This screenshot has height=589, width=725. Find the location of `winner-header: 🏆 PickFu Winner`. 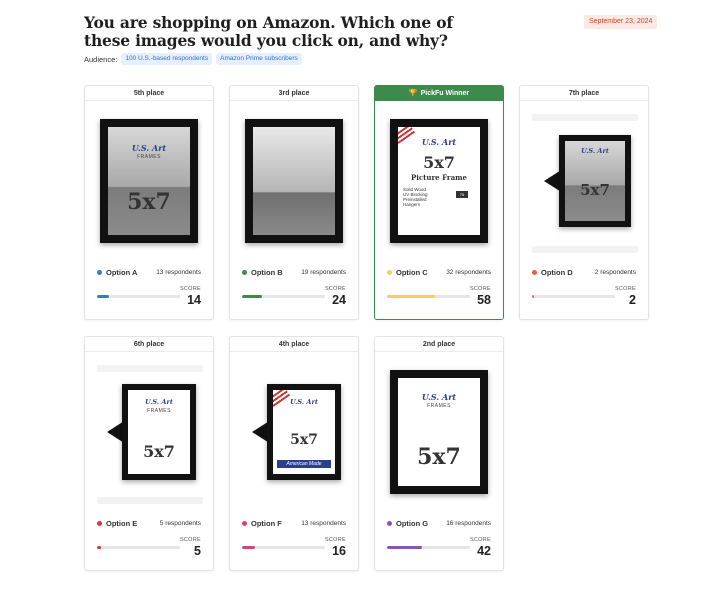

winner-header: 🏆 PickFu Winner is located at coordinates (439, 93).